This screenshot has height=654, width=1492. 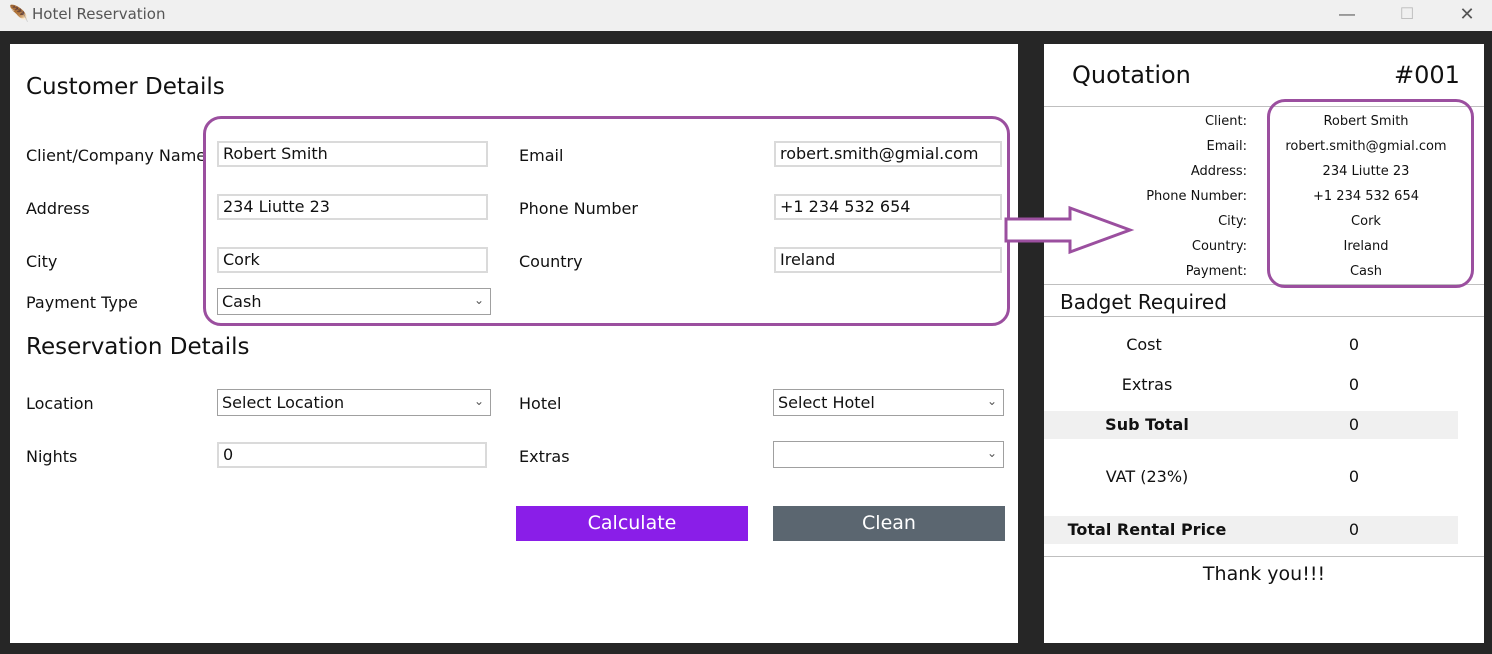 What do you see at coordinates (138, 347) in the screenshot?
I see `reservation-details-title: Reservation Details` at bounding box center [138, 347].